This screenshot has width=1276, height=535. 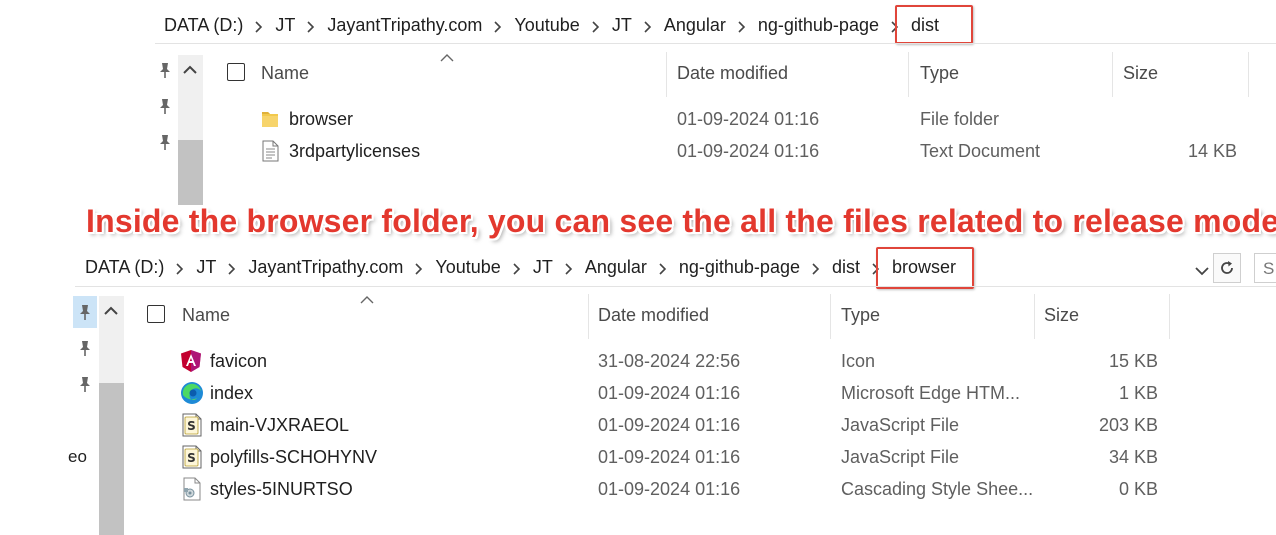 I want to click on search-placeholder: S, so click(x=1269, y=268).